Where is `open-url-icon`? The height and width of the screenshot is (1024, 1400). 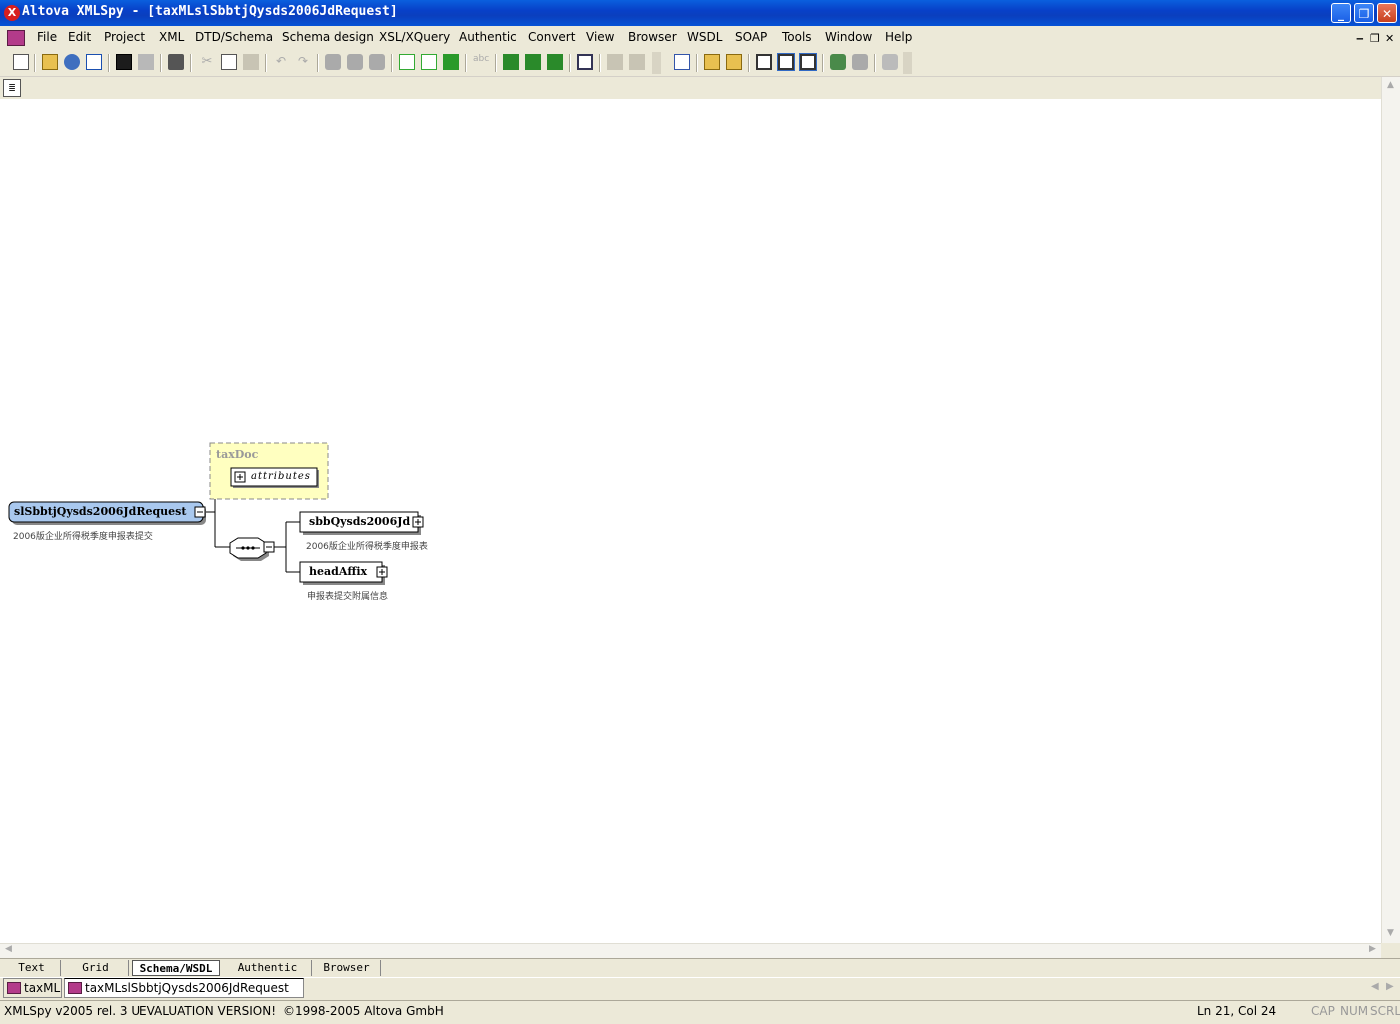
open-url-icon is located at coordinates (72, 62).